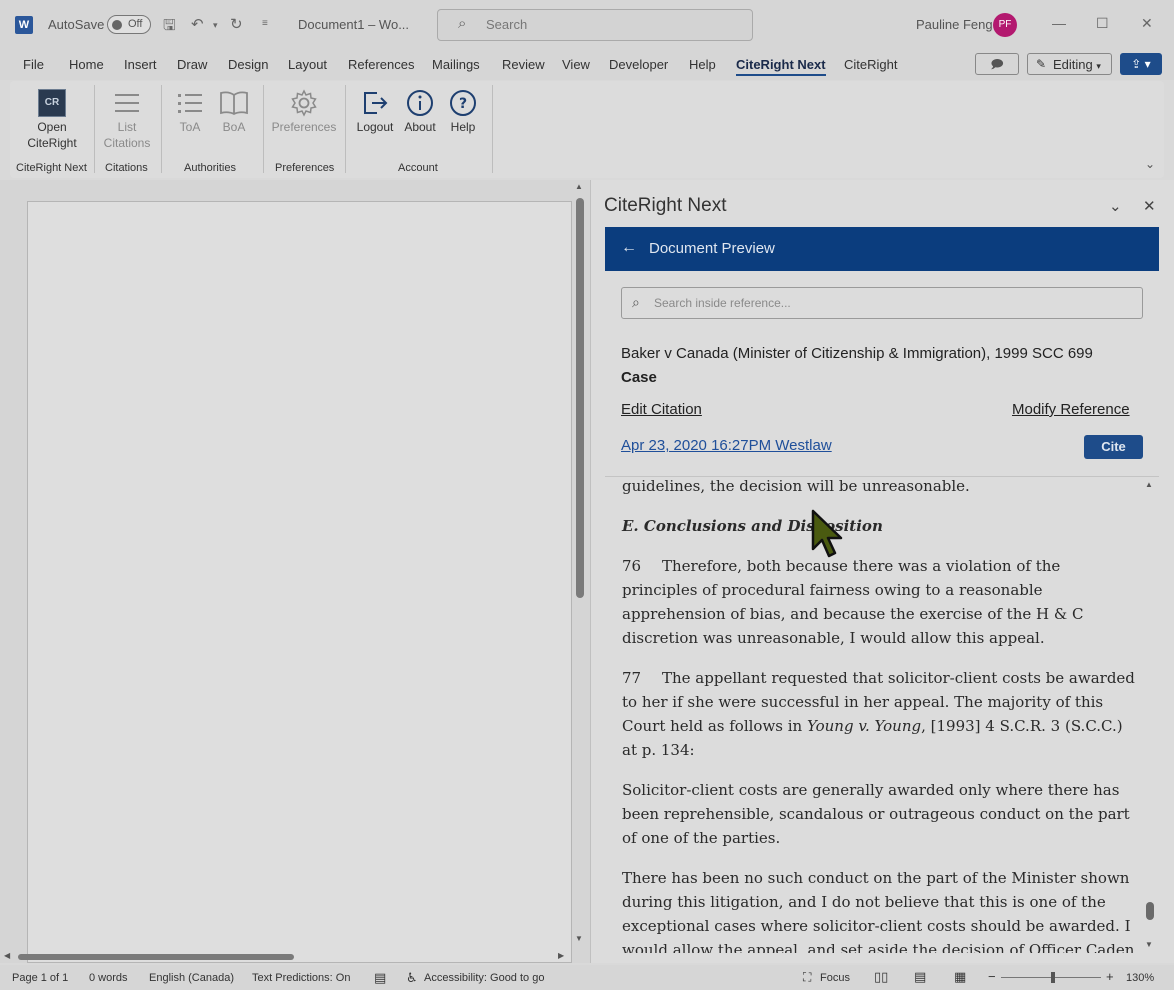 The width and height of the screenshot is (1174, 990). Describe the element at coordinates (248, 64) in the screenshot. I see `tab-design: Design` at that location.